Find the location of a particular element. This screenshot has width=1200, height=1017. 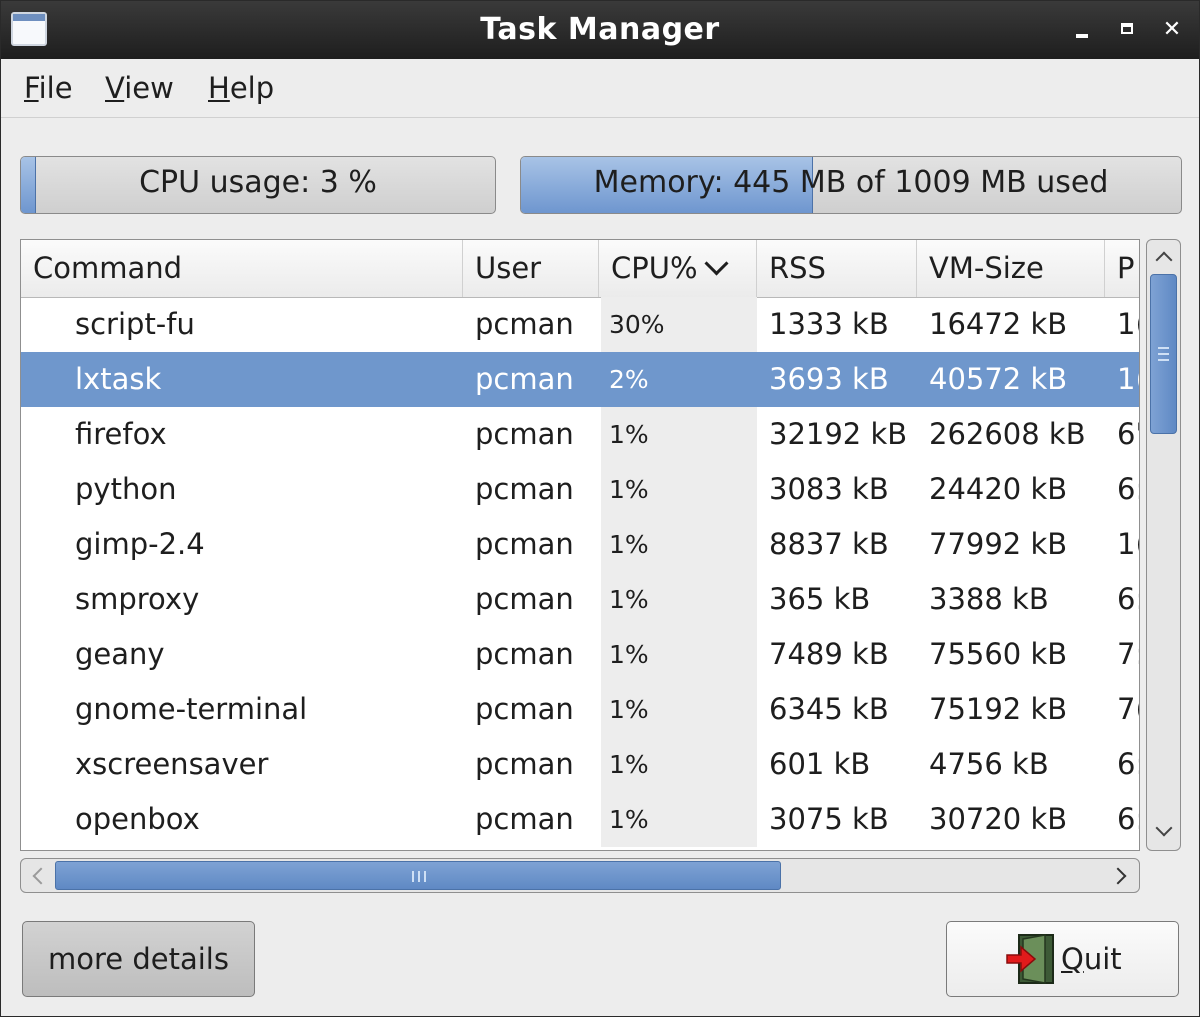

table-row: gimp-2.4 pcman 1% 8837 kB 77992 kB 1( is located at coordinates (580, 544).